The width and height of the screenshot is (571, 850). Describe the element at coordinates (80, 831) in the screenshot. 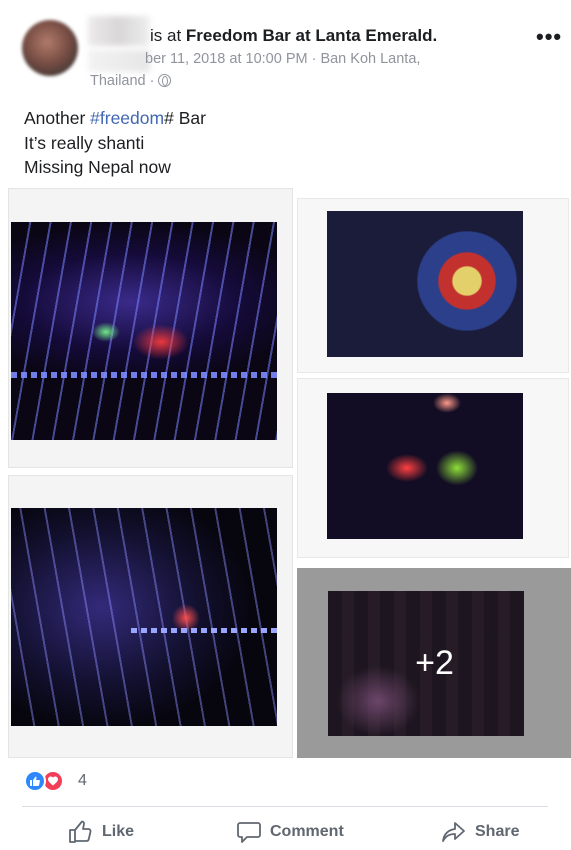

I see `thumbs-up-icon` at that location.